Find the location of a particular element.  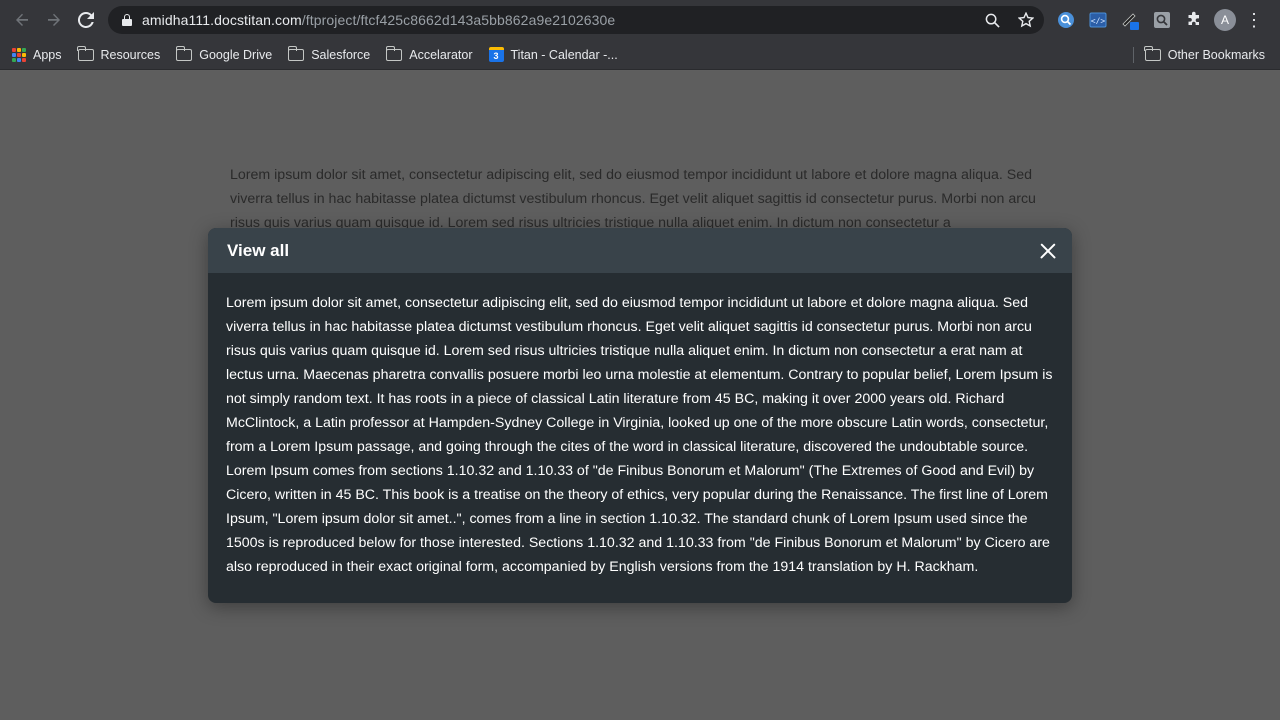

other-bookmarks: Other Bookmarks is located at coordinates (1204, 55).